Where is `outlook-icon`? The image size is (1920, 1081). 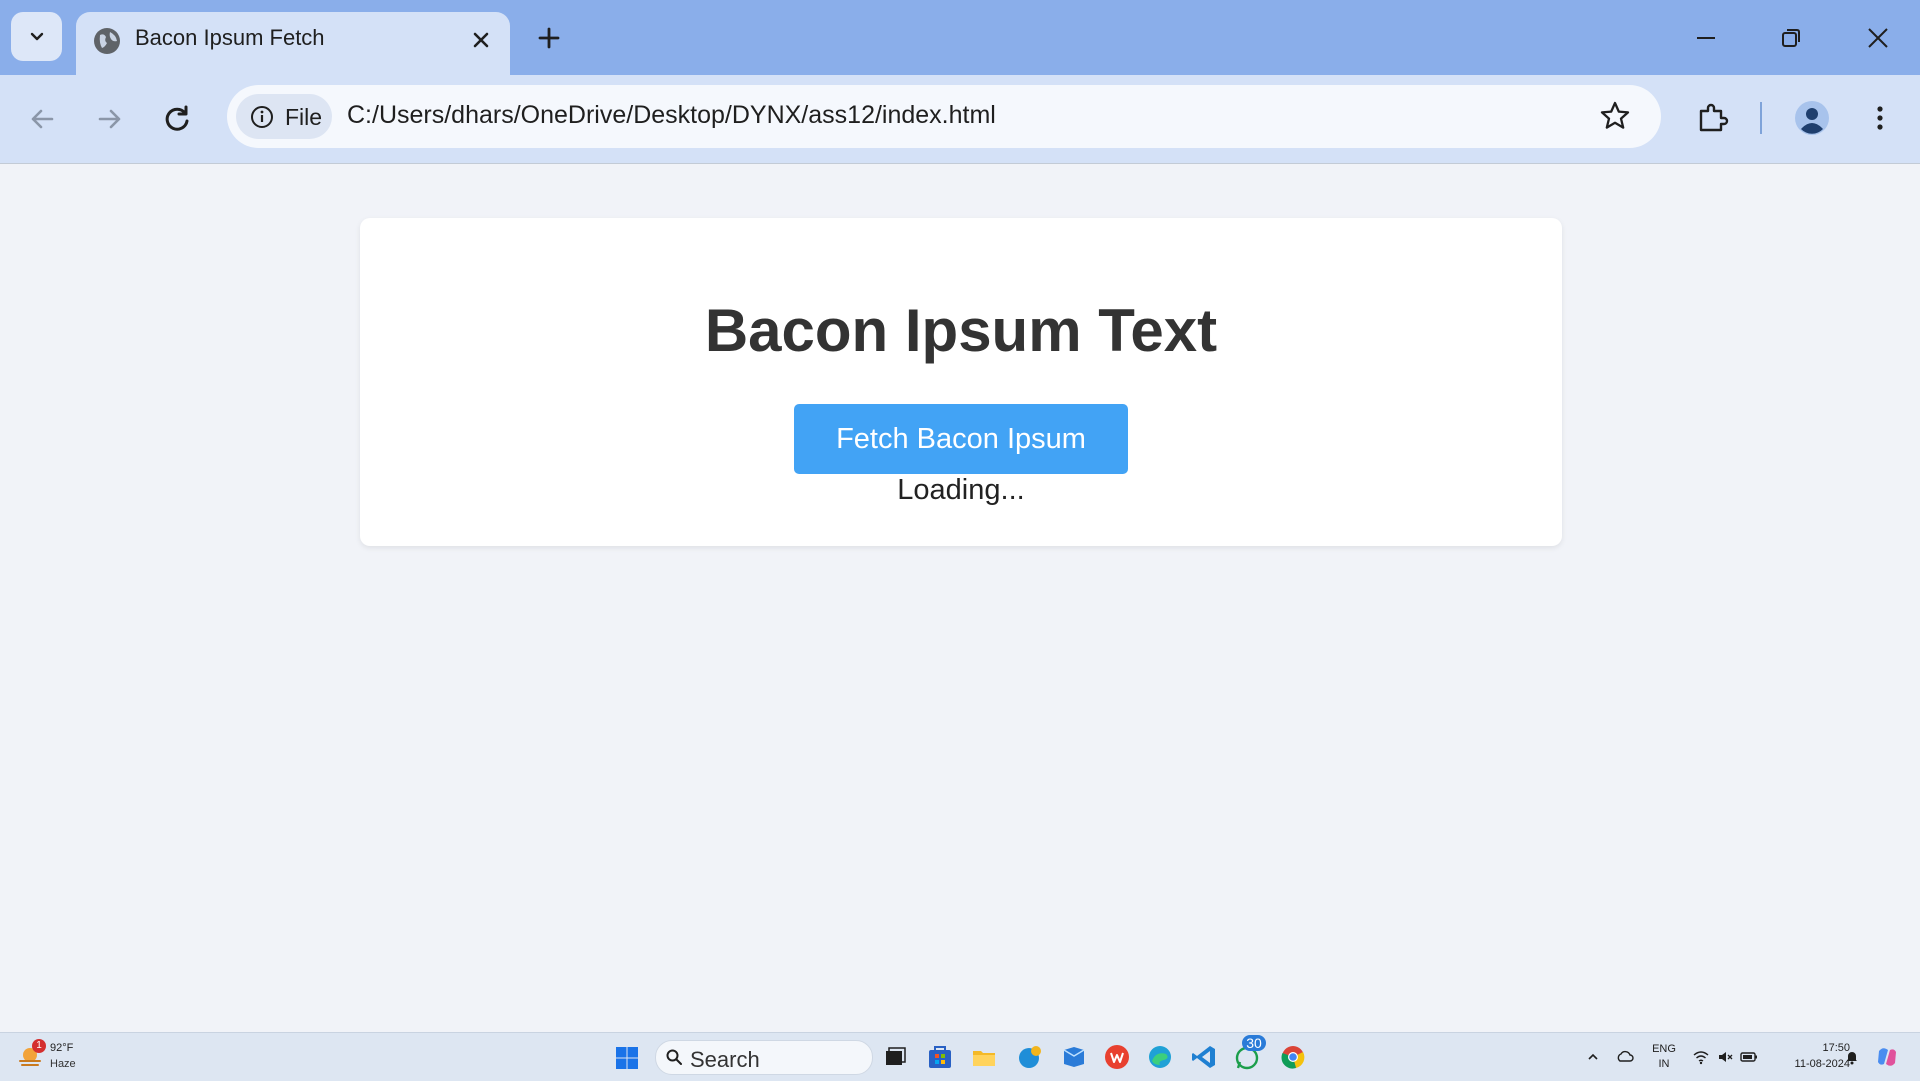
outlook-icon is located at coordinates (1074, 1057).